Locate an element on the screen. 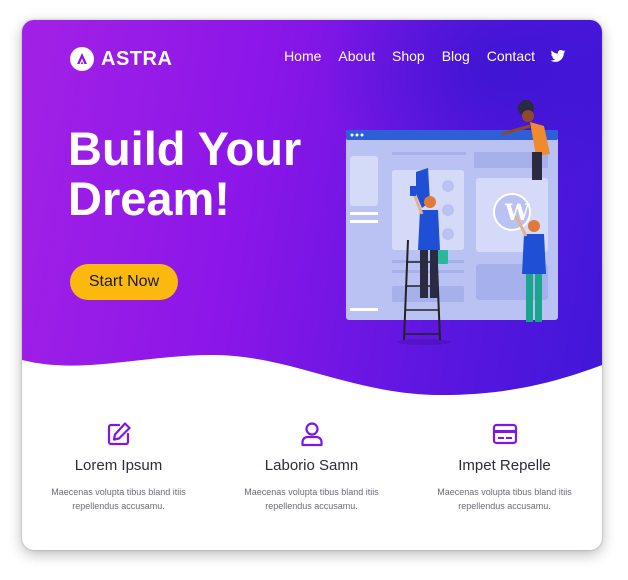 This screenshot has width=628, height=580. feature-title: Laborio Samn is located at coordinates (311, 465).